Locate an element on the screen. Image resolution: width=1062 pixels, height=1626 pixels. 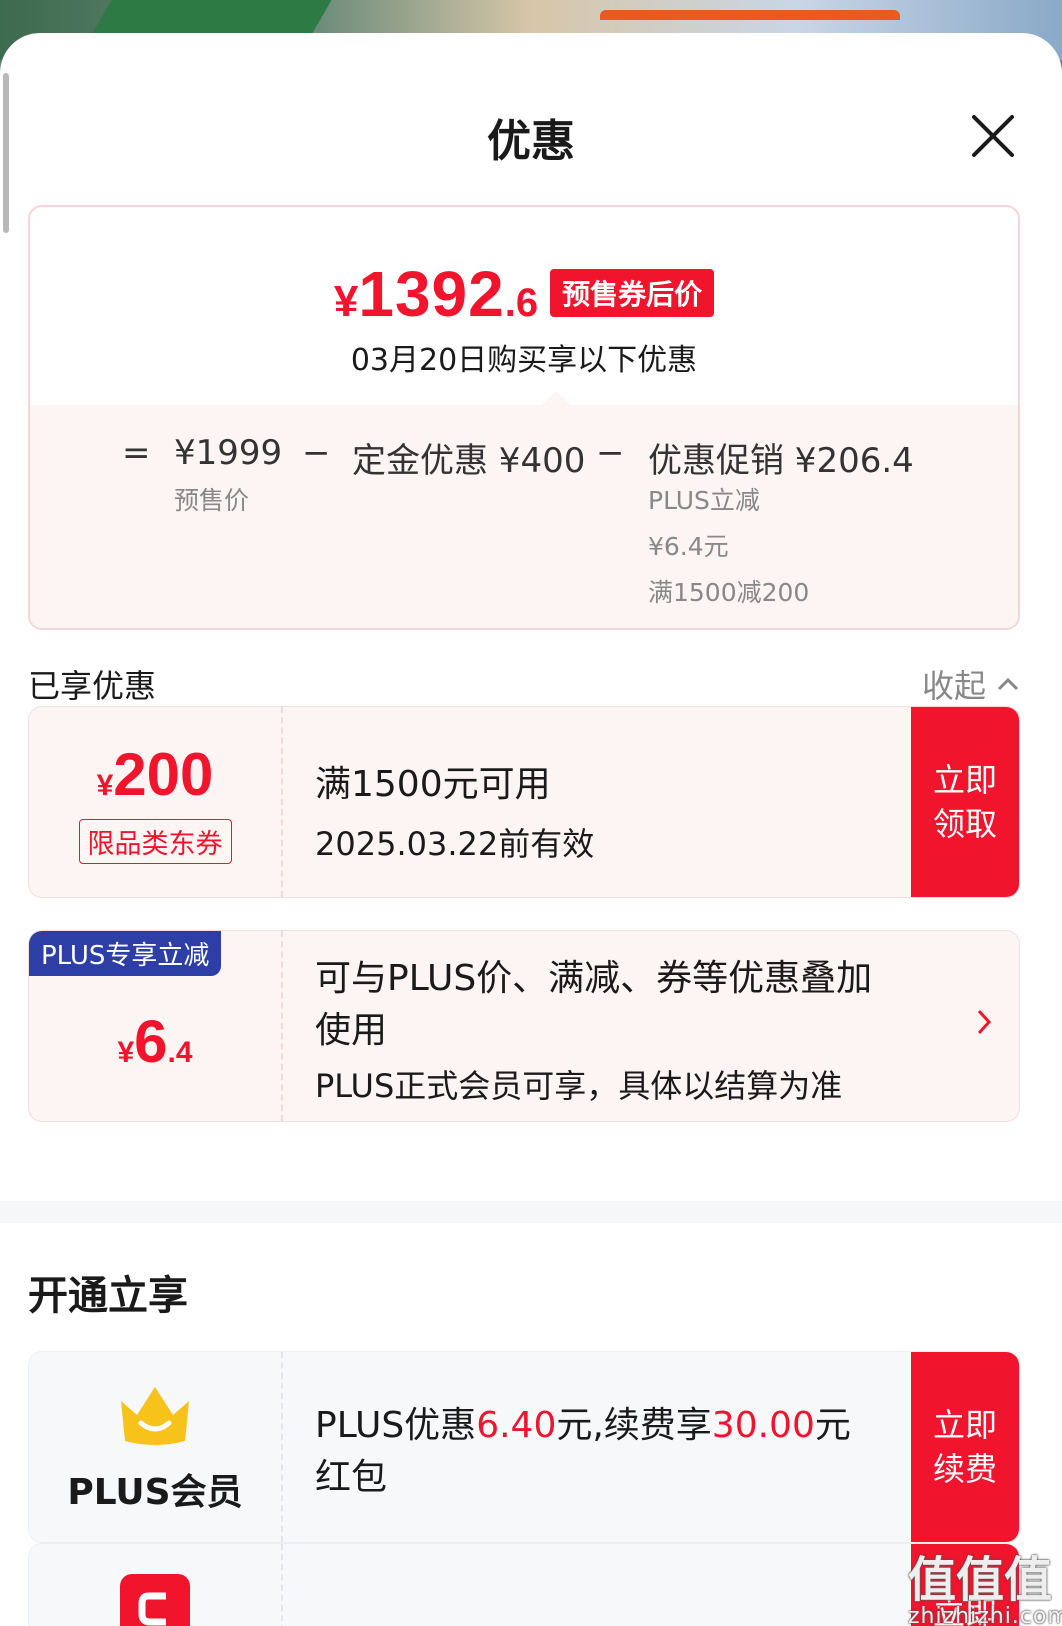
coupon-amount-value: 200 is located at coordinates (163, 774).